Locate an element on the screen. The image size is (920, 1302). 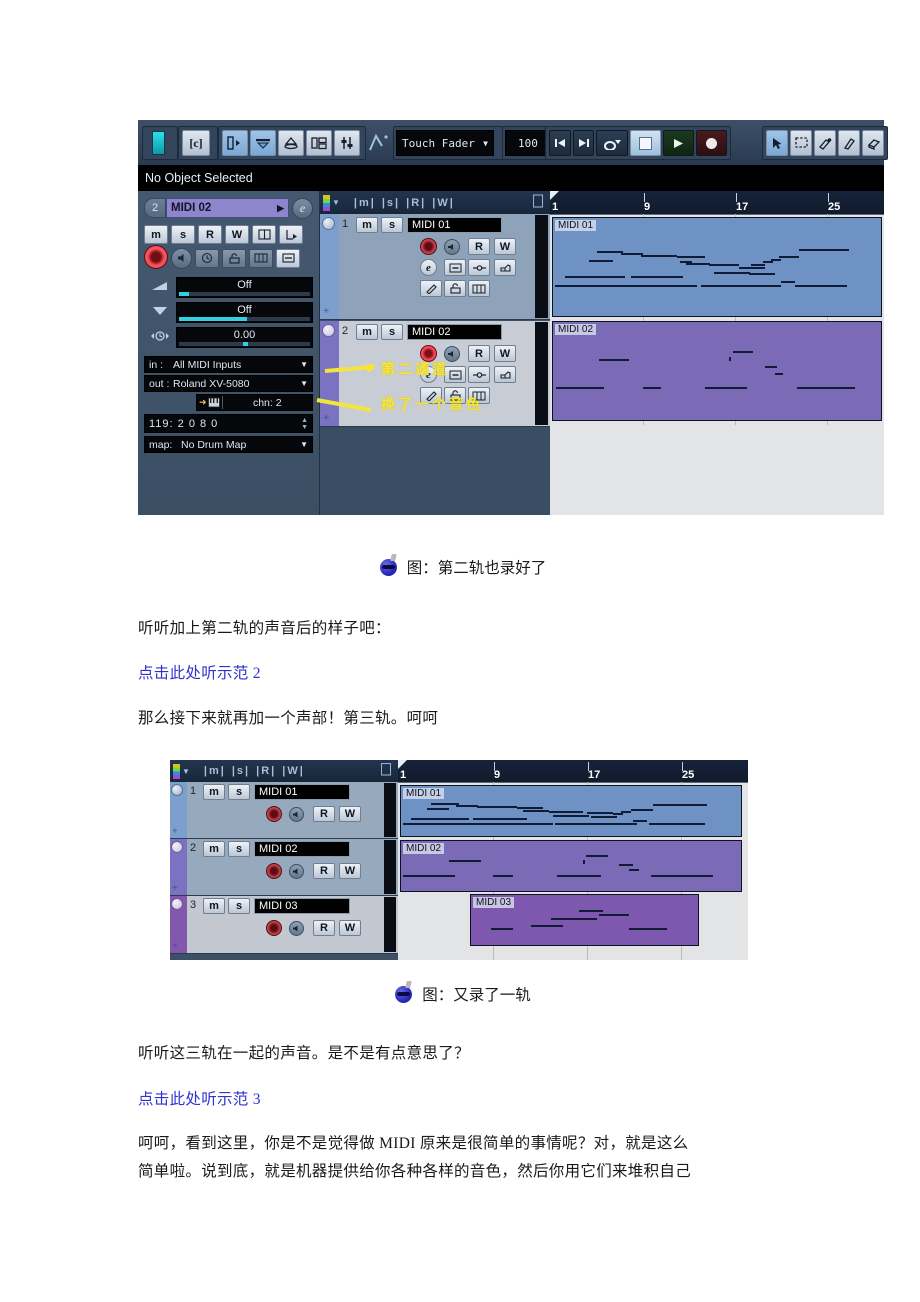
track-row: + 2 m s MIDI 02 R W is located at coordinates (284, 867).